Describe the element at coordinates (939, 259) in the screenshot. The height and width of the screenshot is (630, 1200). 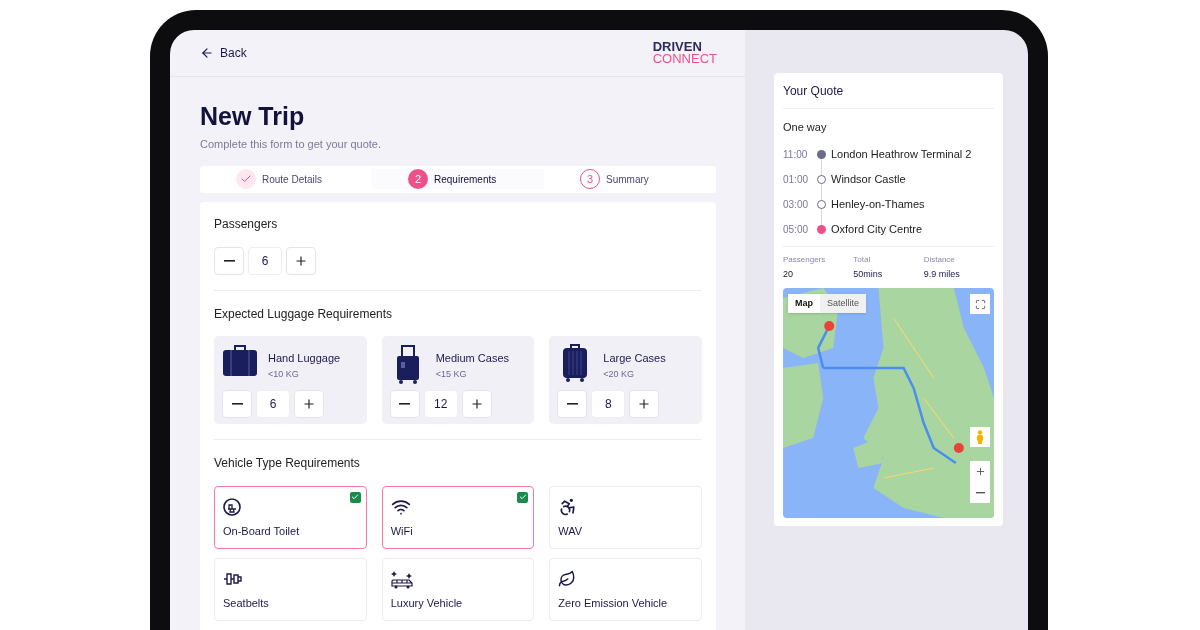
I see `stat-label: Distance` at that location.